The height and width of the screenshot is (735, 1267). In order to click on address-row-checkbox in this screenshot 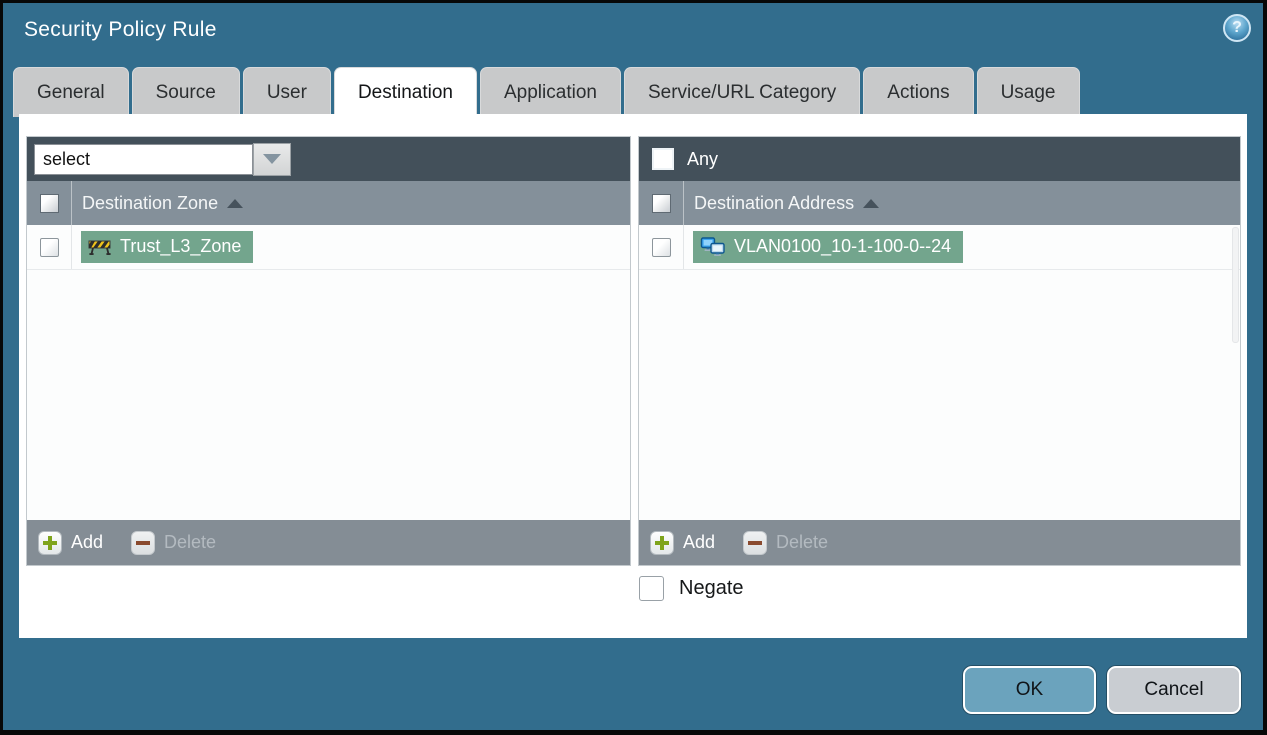, I will do `click(661, 247)`.